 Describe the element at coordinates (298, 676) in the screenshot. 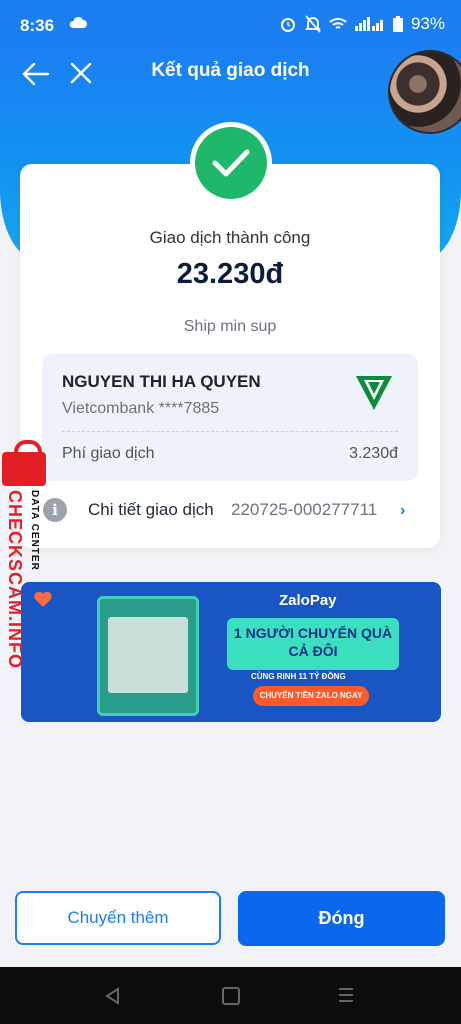

I see `banner-subtitle: CÙNG RINH 11 TỶ ĐỒNG` at that location.